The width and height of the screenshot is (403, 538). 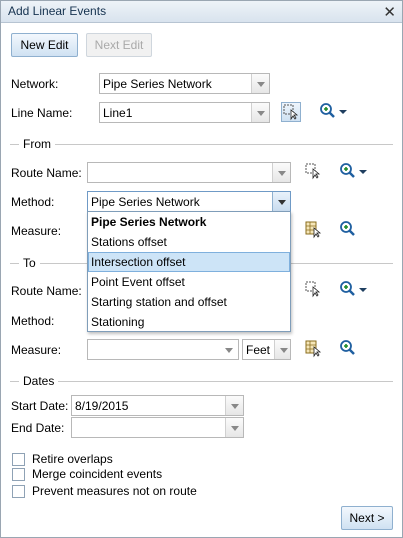 I want to click on from-route-name-select, so click(x=189, y=172).